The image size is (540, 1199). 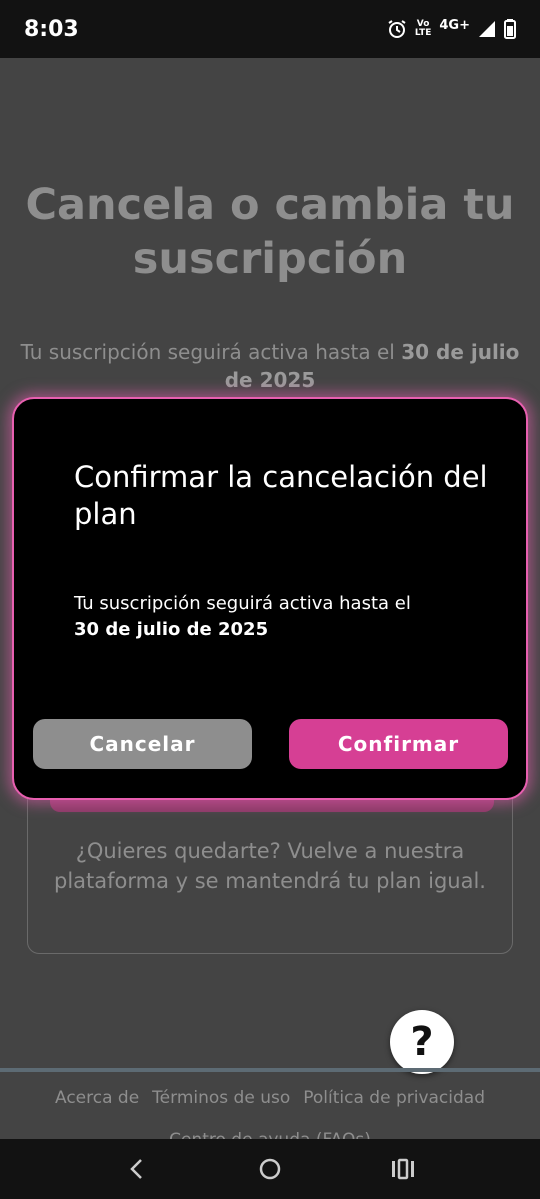 I want to click on alarm-icon, so click(x=397, y=29).